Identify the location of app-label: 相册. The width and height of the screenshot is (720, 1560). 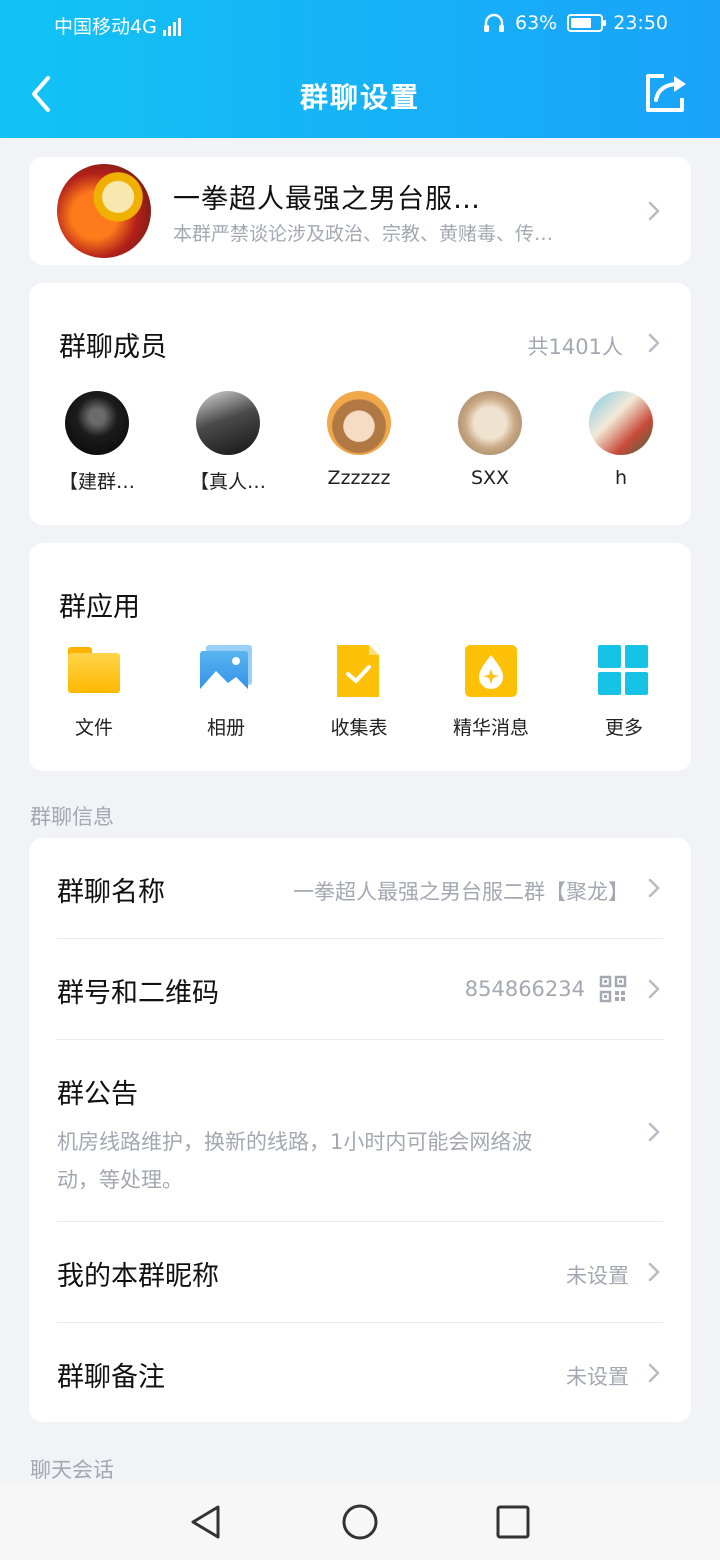
(225, 728).